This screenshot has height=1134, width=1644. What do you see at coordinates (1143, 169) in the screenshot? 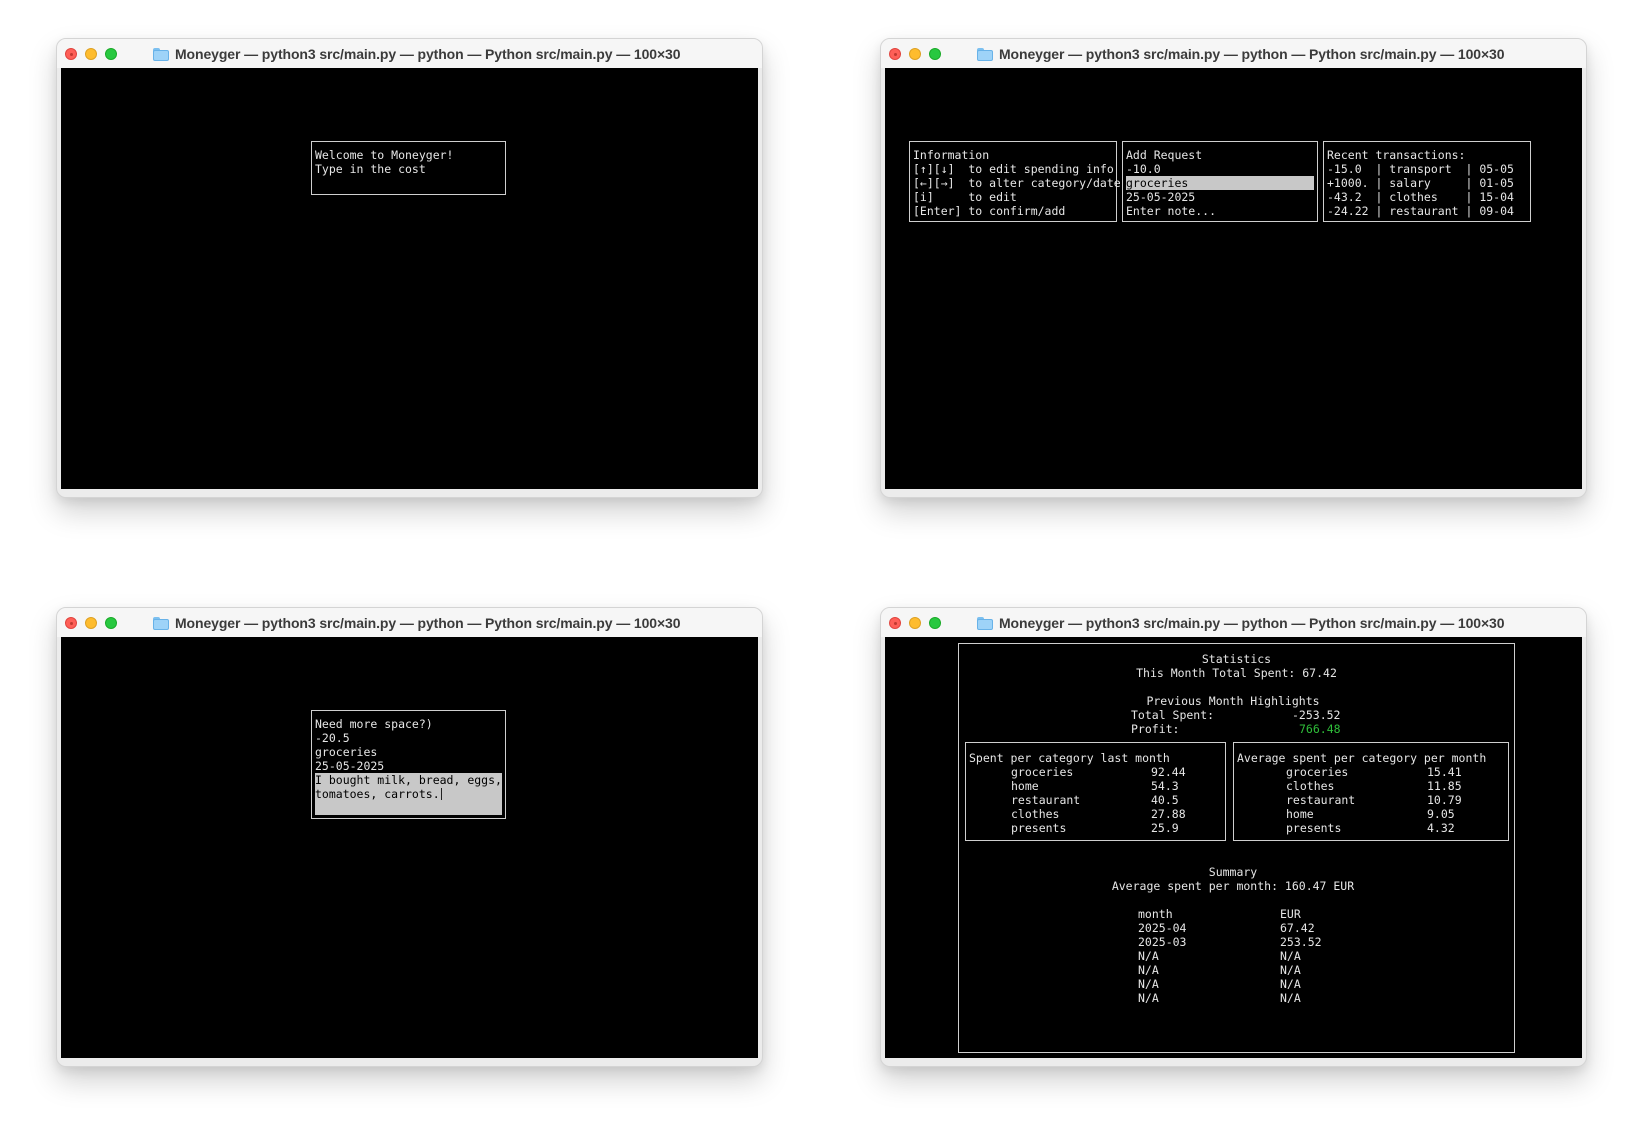
I see `amount-field: -10.0` at bounding box center [1143, 169].